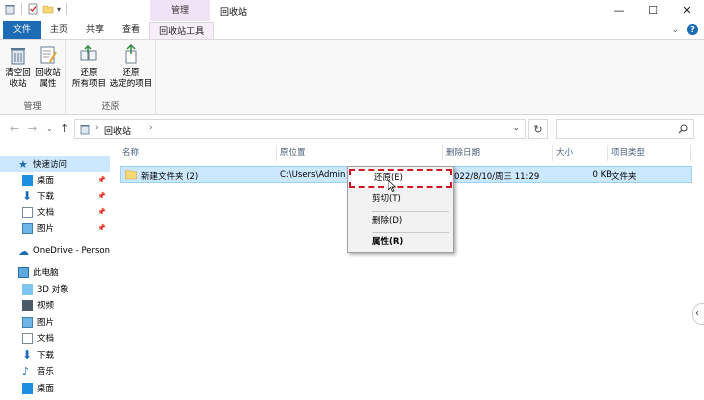 This screenshot has width=704, height=400. What do you see at coordinates (293, 156) in the screenshot?
I see `column-header-original-location: 原位置` at bounding box center [293, 156].